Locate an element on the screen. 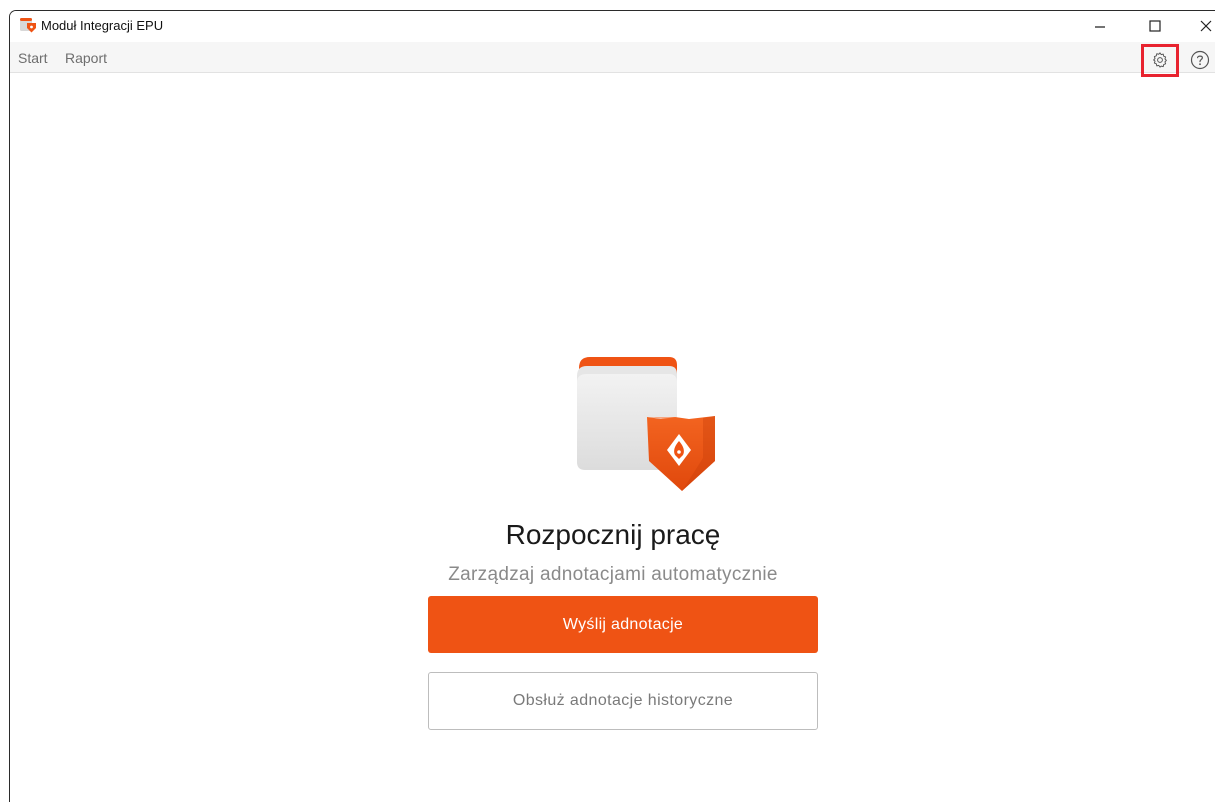  app-logo-icon is located at coordinates (28, 25).